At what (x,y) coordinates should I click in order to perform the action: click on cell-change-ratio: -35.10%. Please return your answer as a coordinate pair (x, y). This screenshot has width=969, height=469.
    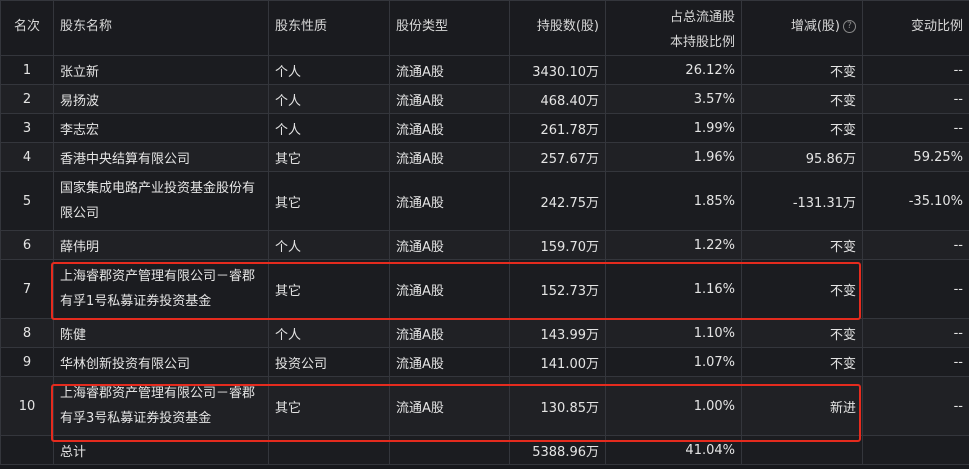
    Looking at the image, I should click on (915, 201).